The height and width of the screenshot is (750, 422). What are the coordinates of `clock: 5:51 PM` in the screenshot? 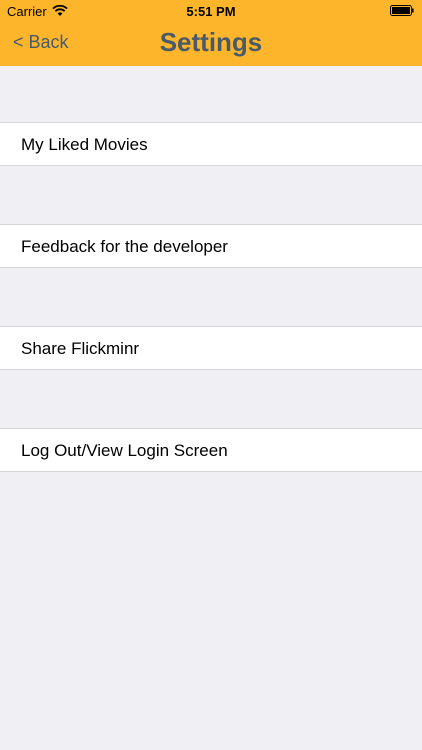 It's located at (211, 11).